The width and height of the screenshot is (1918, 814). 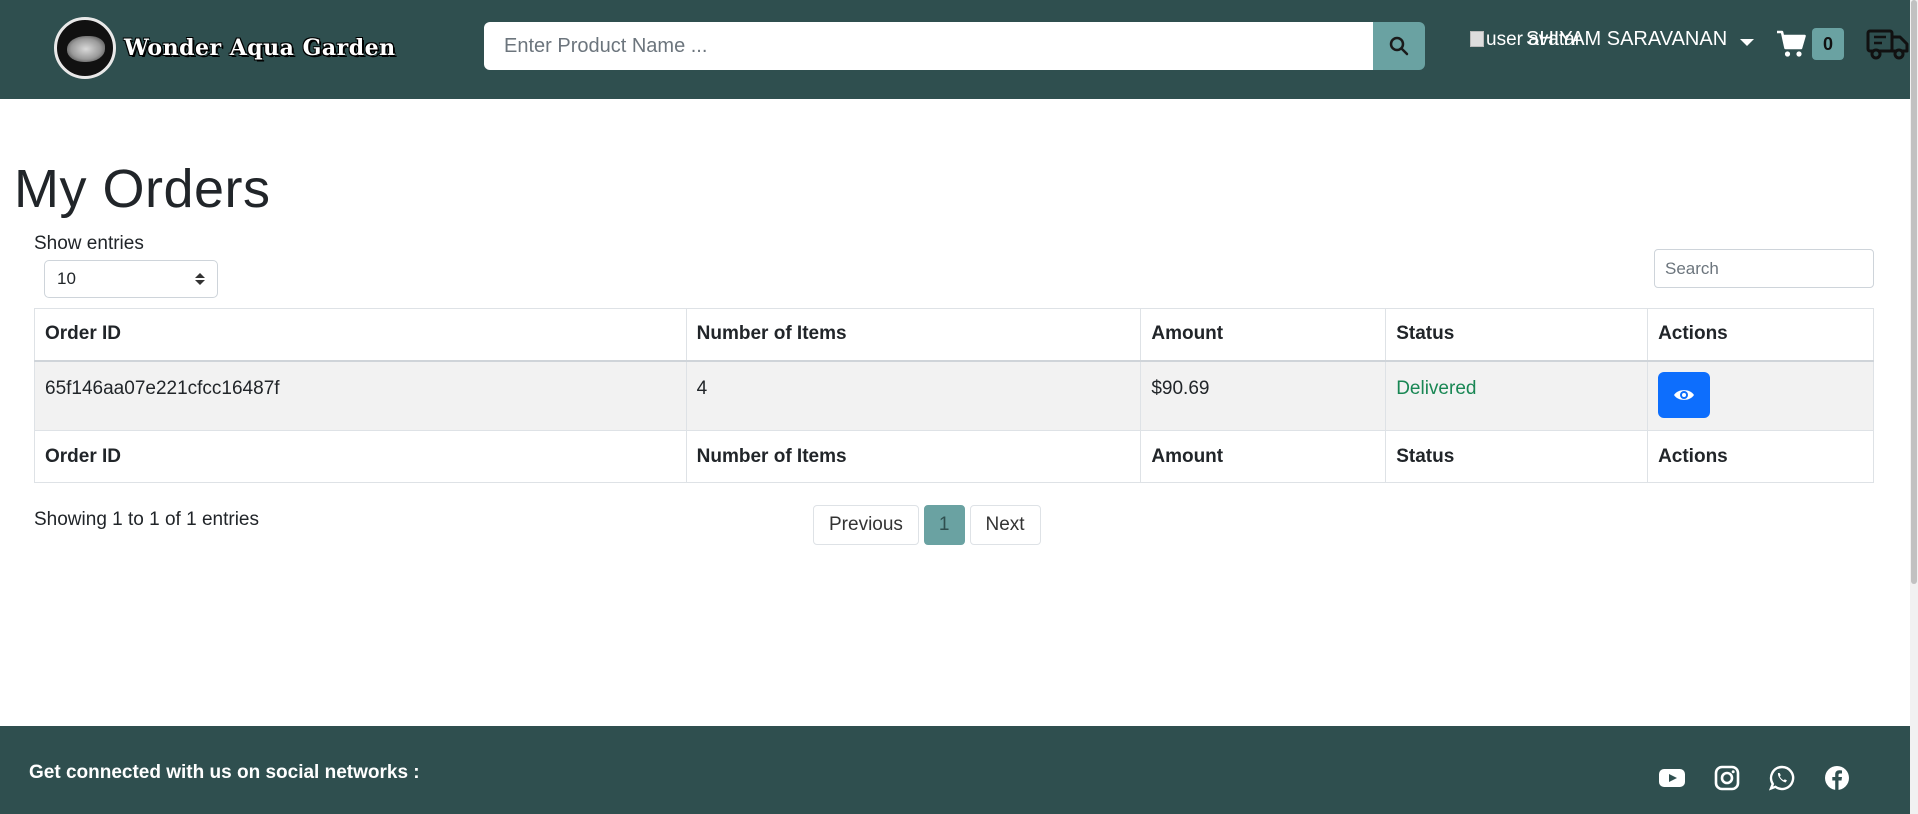 I want to click on view-order-button, so click(x=1684, y=394).